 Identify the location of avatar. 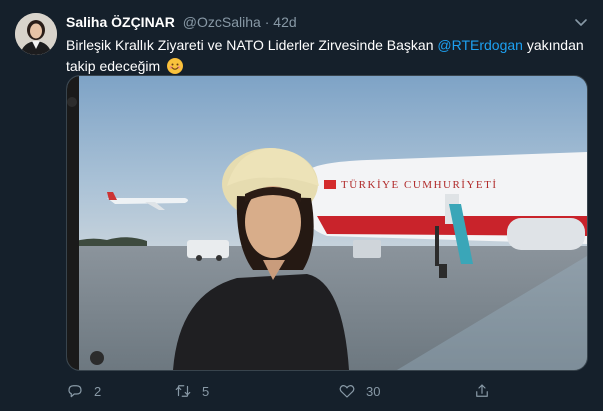
(36, 34).